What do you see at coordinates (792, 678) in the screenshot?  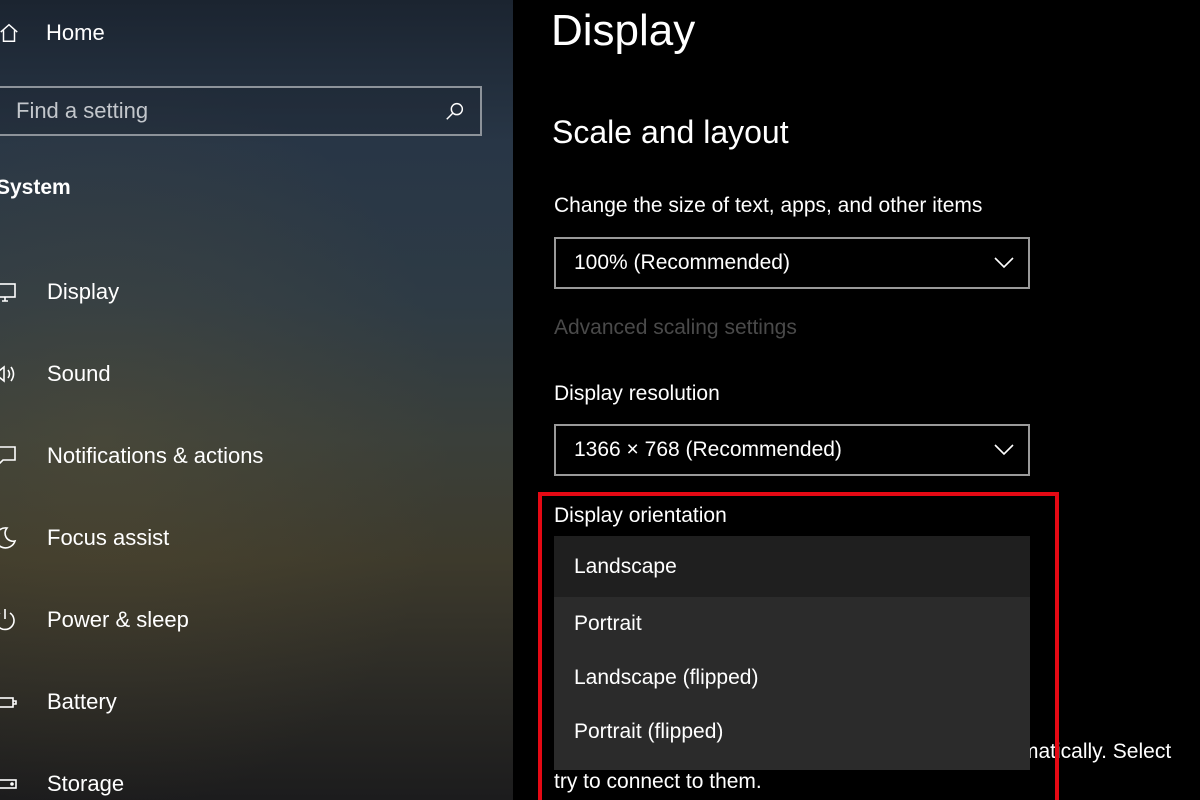 I see `orientation-option-landscape-flipped: Landscape (flipped)` at bounding box center [792, 678].